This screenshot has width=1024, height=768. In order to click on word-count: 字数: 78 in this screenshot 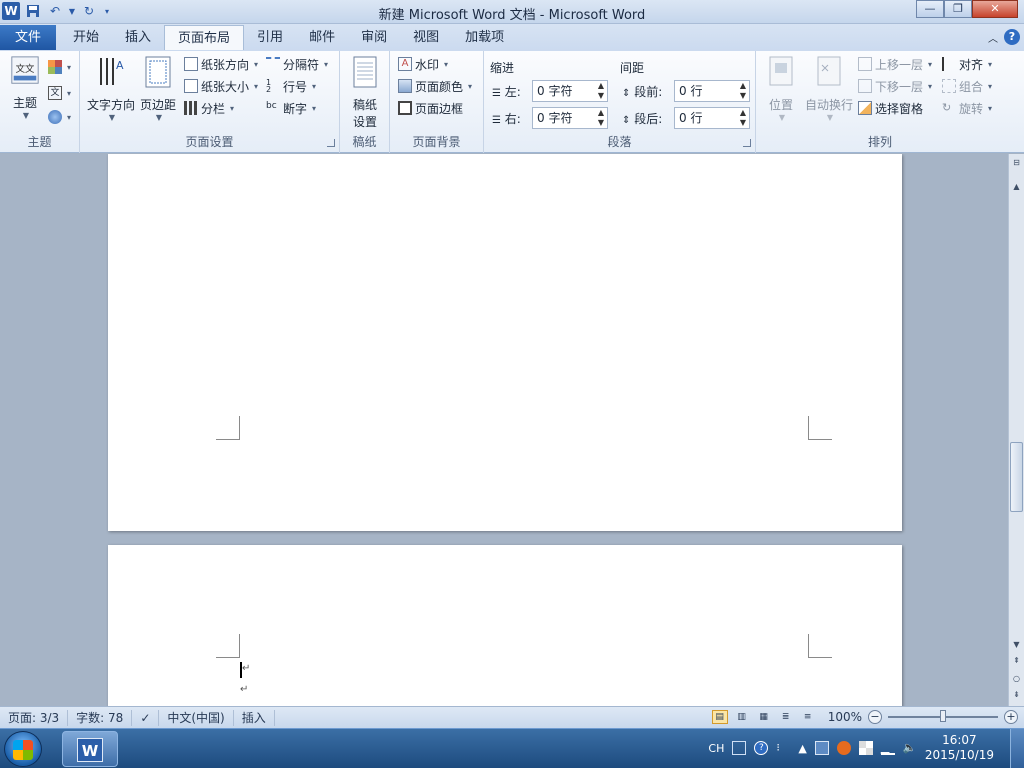, I will do `click(100, 717)`.